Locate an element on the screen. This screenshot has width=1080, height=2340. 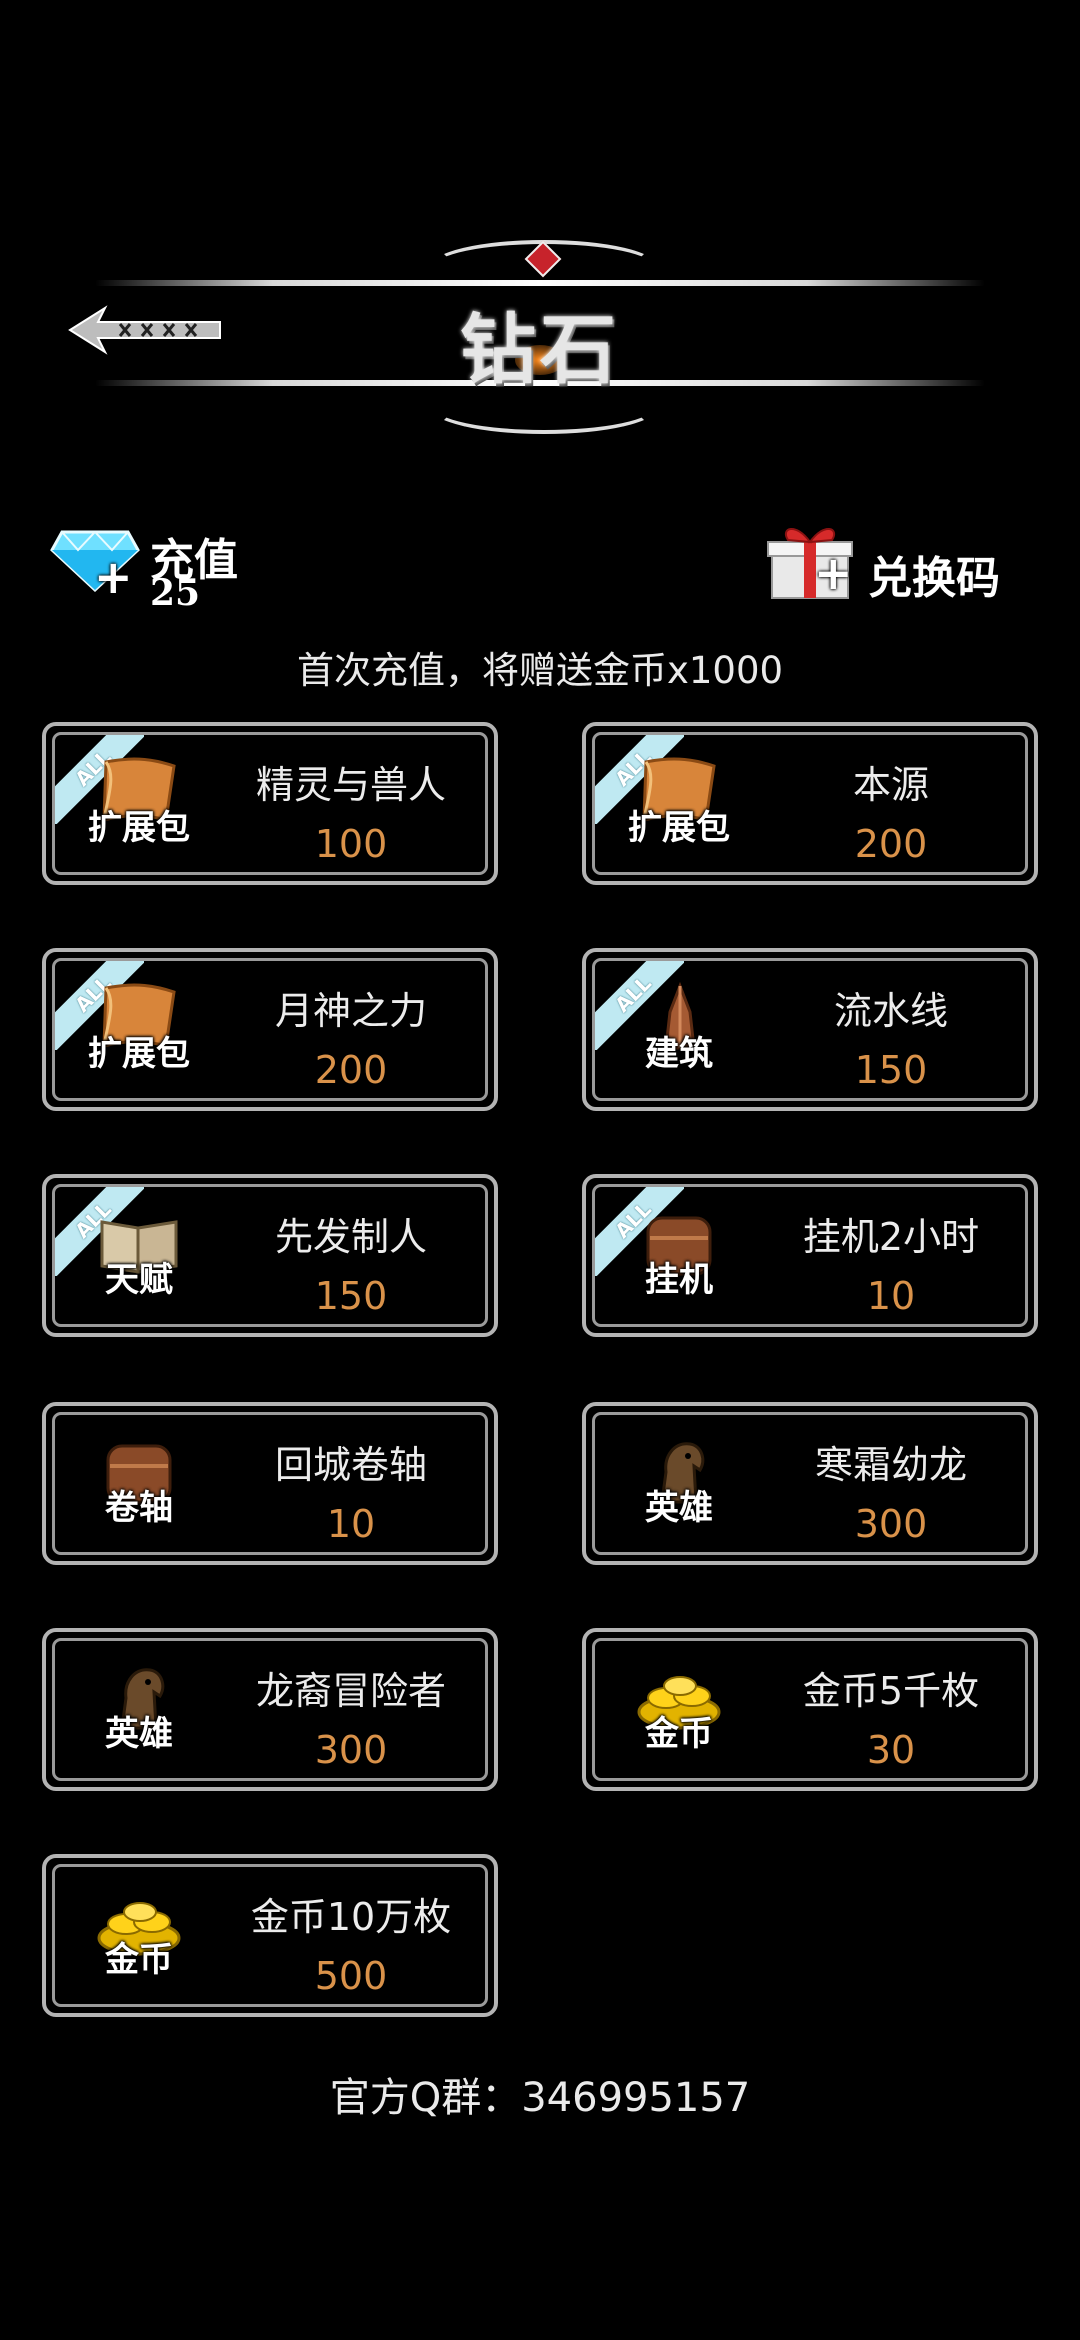
shop-item-card: ALL 天赋 先发制人 150 is located at coordinates (270, 1255).